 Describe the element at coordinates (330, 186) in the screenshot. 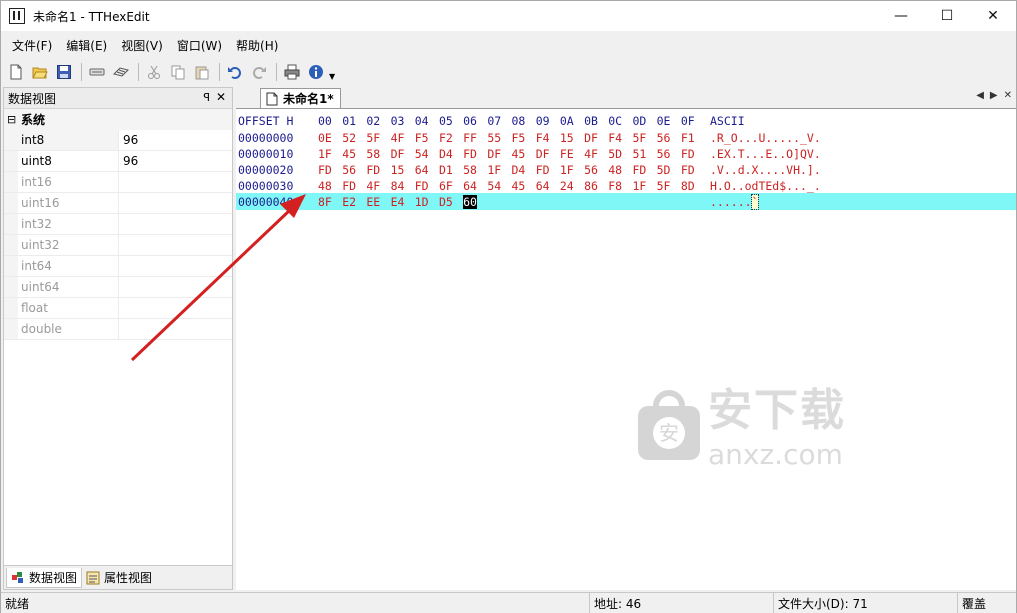

I see `hex-byte: 48` at that location.